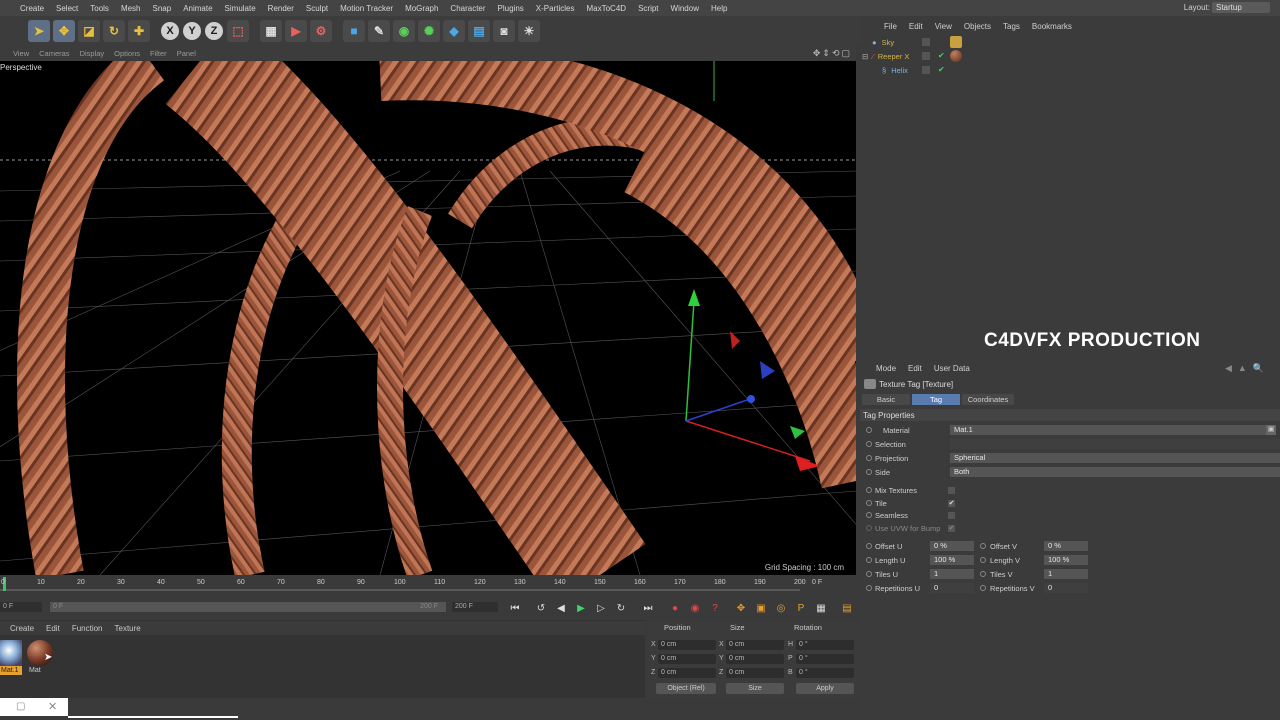 The image size is (1280, 720). Describe the element at coordinates (869, 515) in the screenshot. I see `seamless-anim-dot` at that location.